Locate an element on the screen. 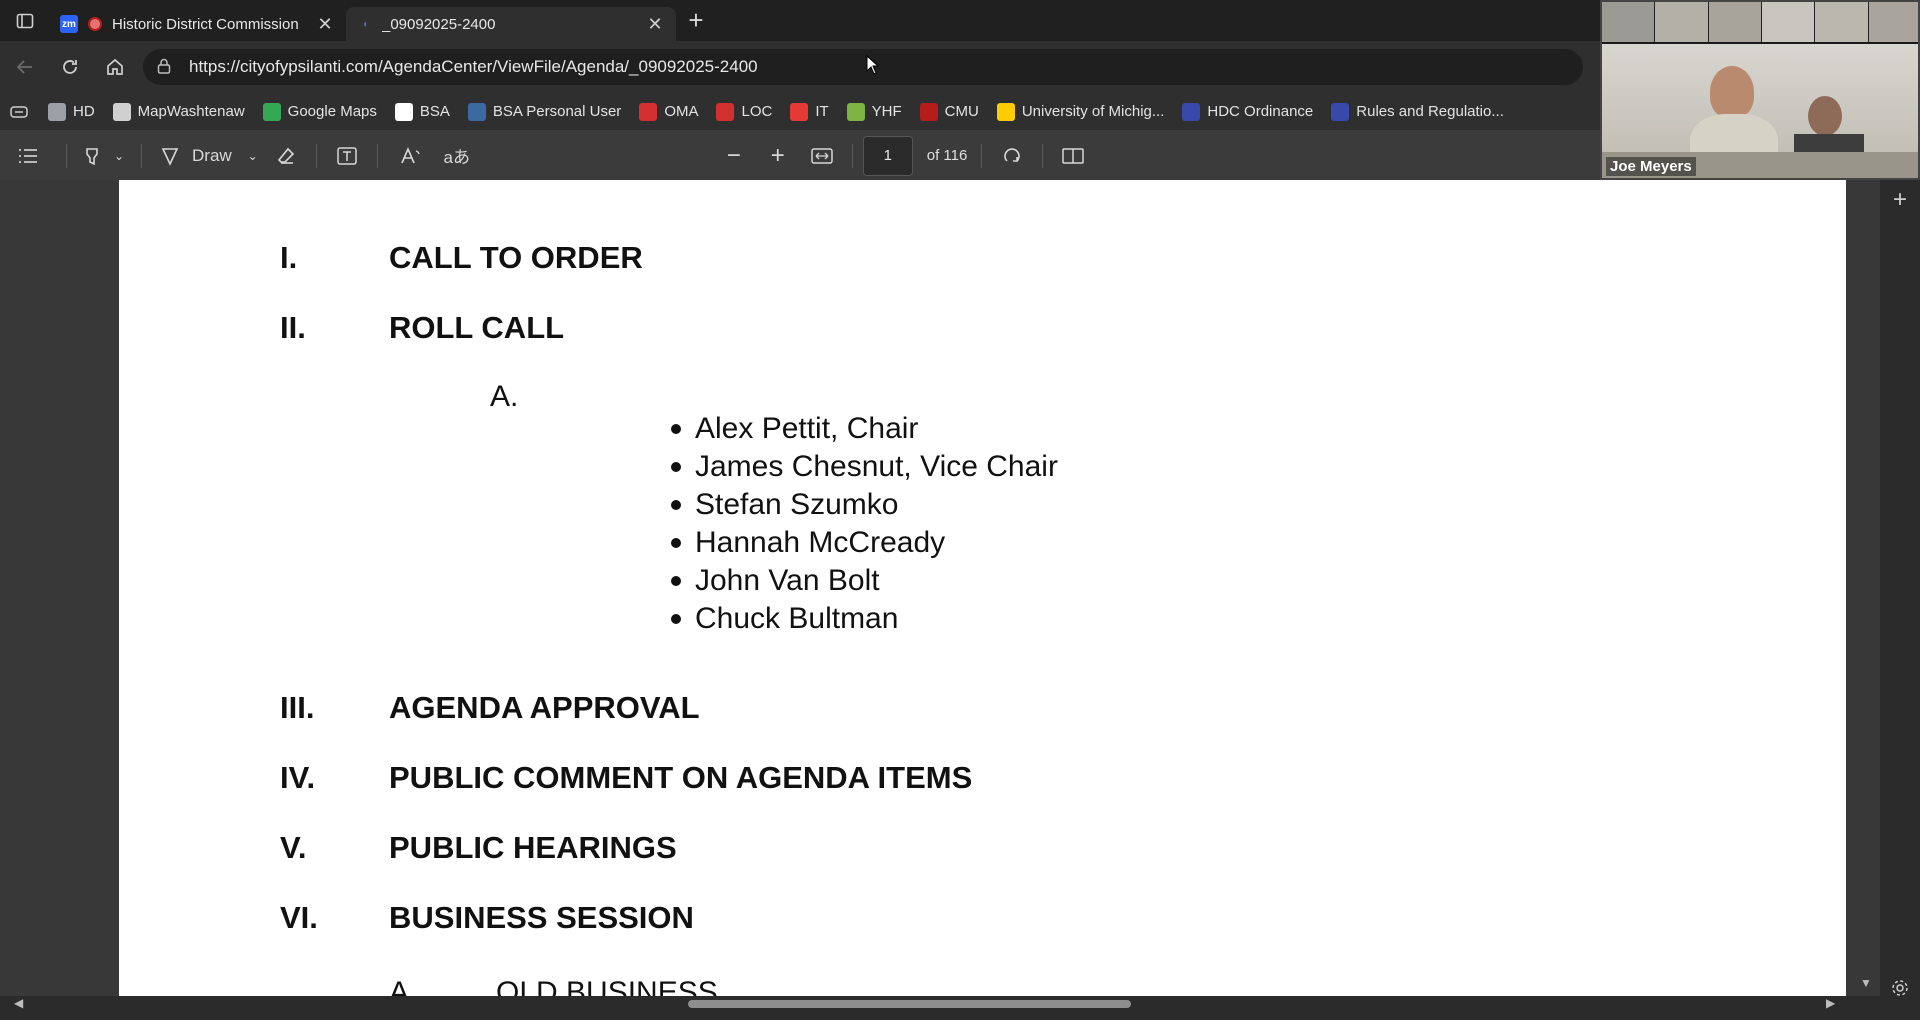 This screenshot has width=1920, height=1020. bookmark-mapwashtenaw: MapWashtenaw is located at coordinates (178, 111).